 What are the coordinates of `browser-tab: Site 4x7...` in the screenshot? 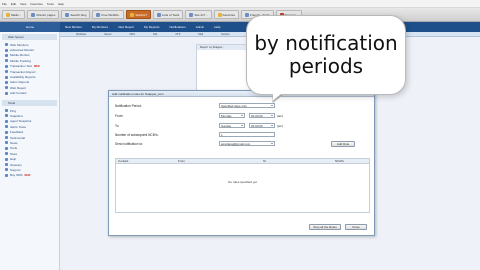 It's located at (198, 14).